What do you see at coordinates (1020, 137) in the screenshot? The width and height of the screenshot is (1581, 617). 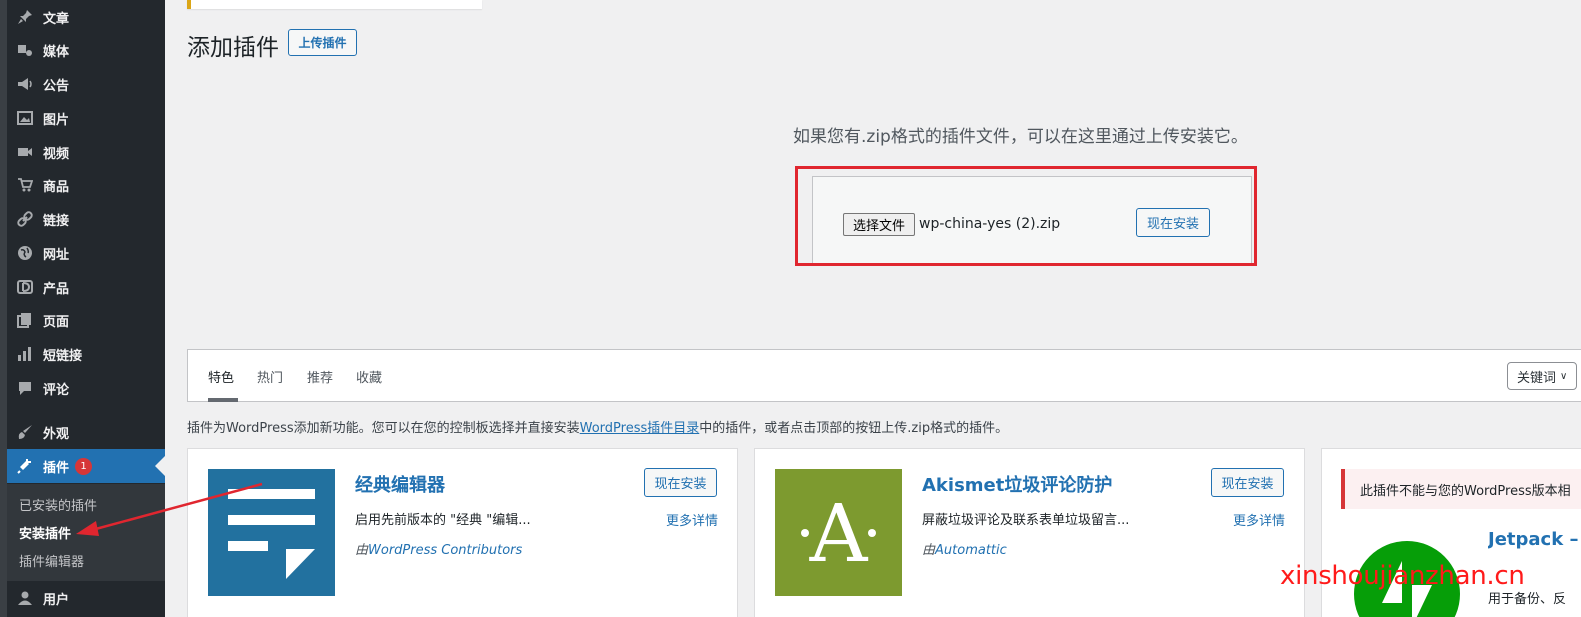 I see `upload-description: 如果您有.zip格式的插件文件，可以在这里通过上传安装它。` at bounding box center [1020, 137].